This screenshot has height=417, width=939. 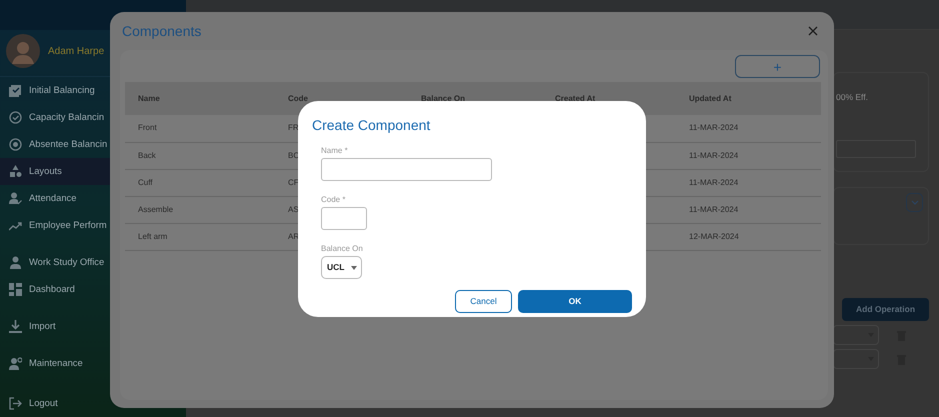 What do you see at coordinates (335, 151) in the screenshot?
I see `field-label: Name *` at bounding box center [335, 151].